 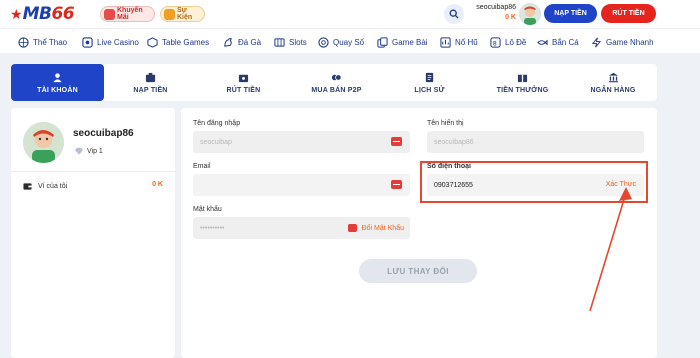 I want to click on tab-withdraw: RÚT TIỀN, so click(x=243, y=82).